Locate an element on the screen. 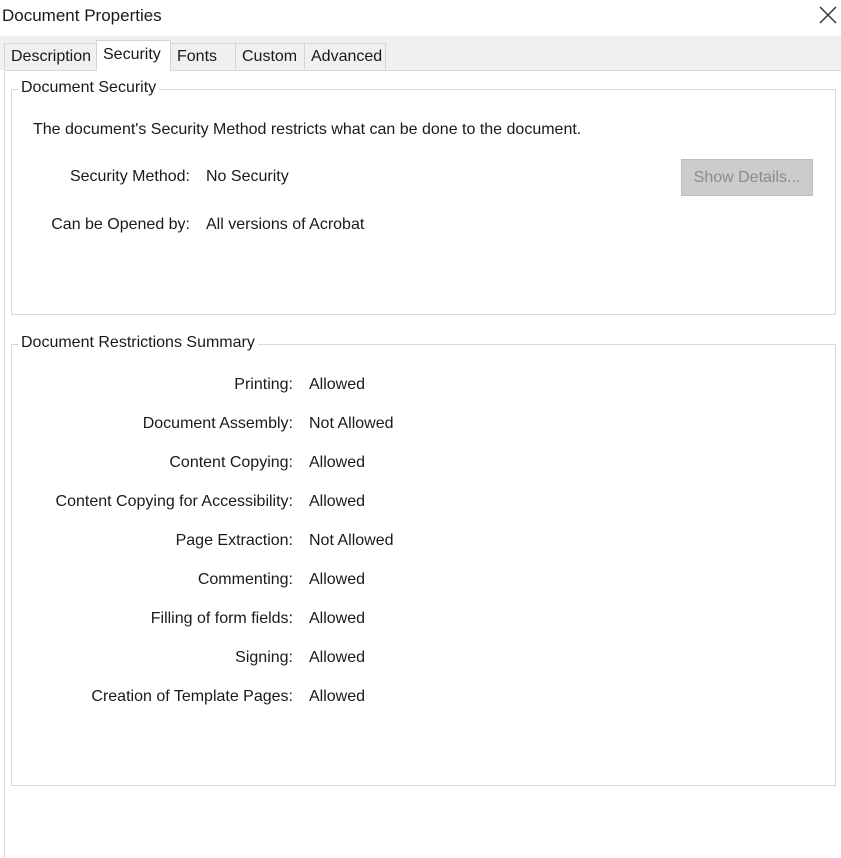 This screenshot has height=858, width=841. tab-security-label: Security is located at coordinates (132, 54).